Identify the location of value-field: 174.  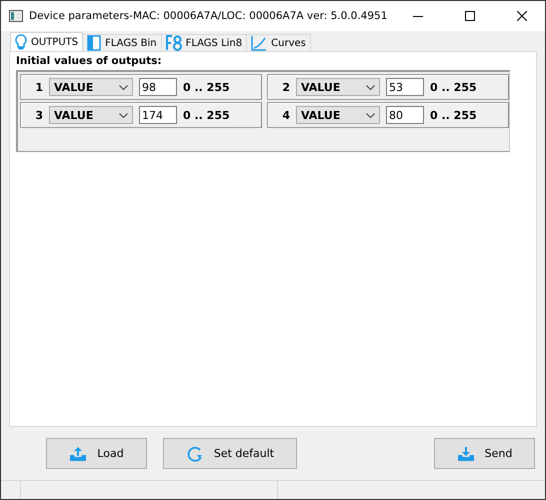
(158, 115).